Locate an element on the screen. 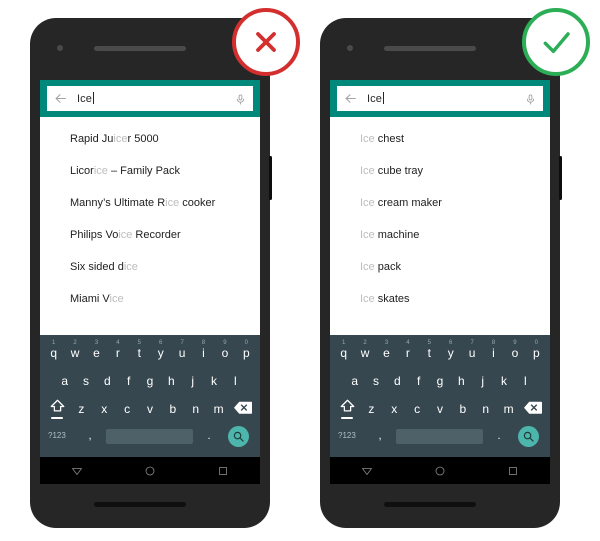  list-item: Licorice – Family Pack is located at coordinates (150, 171).